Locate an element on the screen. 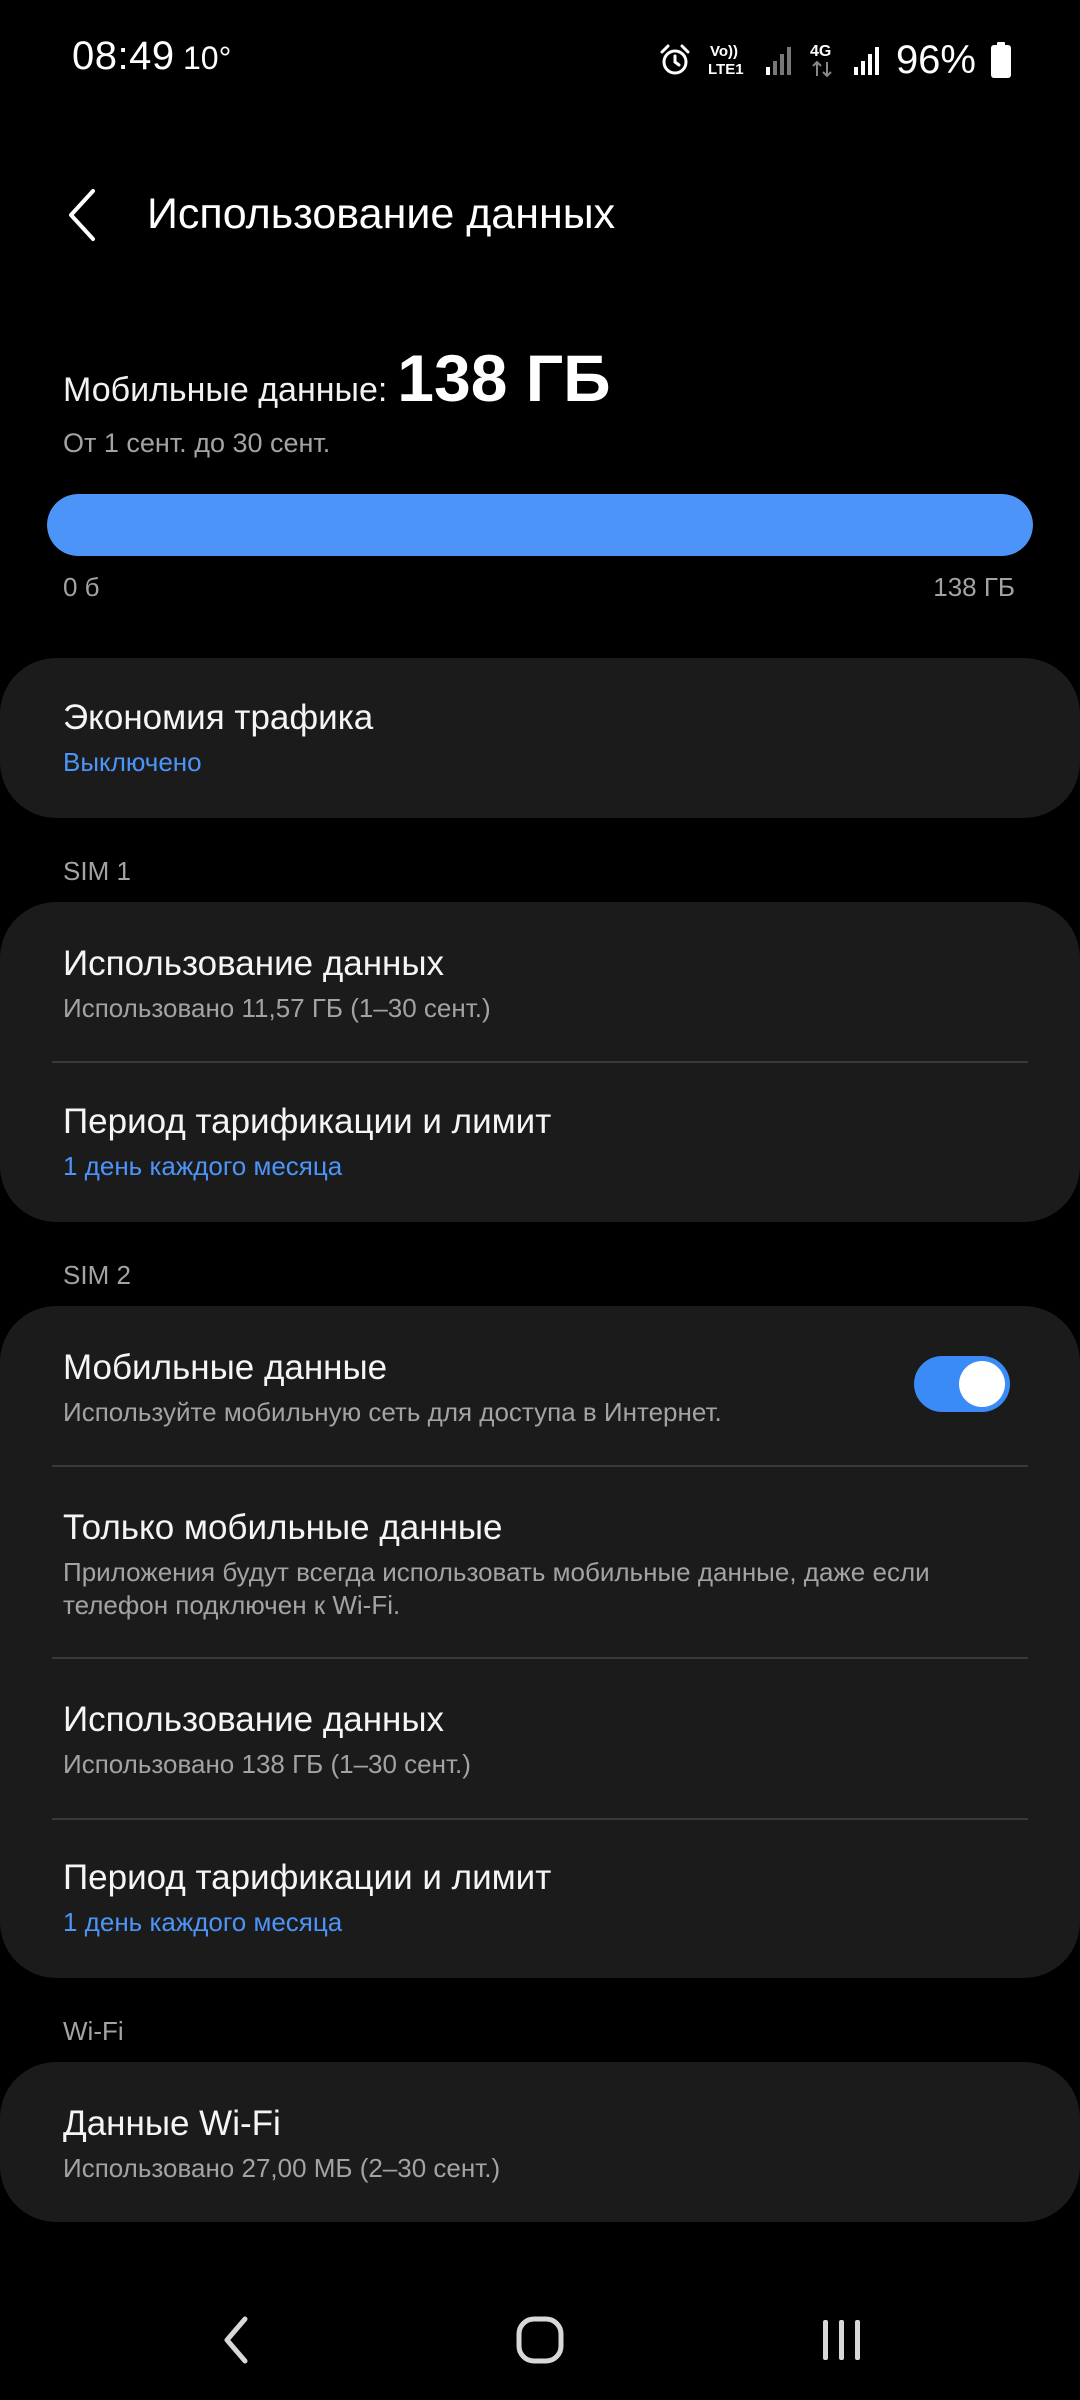 The image size is (1080, 2400). usage-summary: Мобильные данные: 138 ГБ is located at coordinates (543, 378).